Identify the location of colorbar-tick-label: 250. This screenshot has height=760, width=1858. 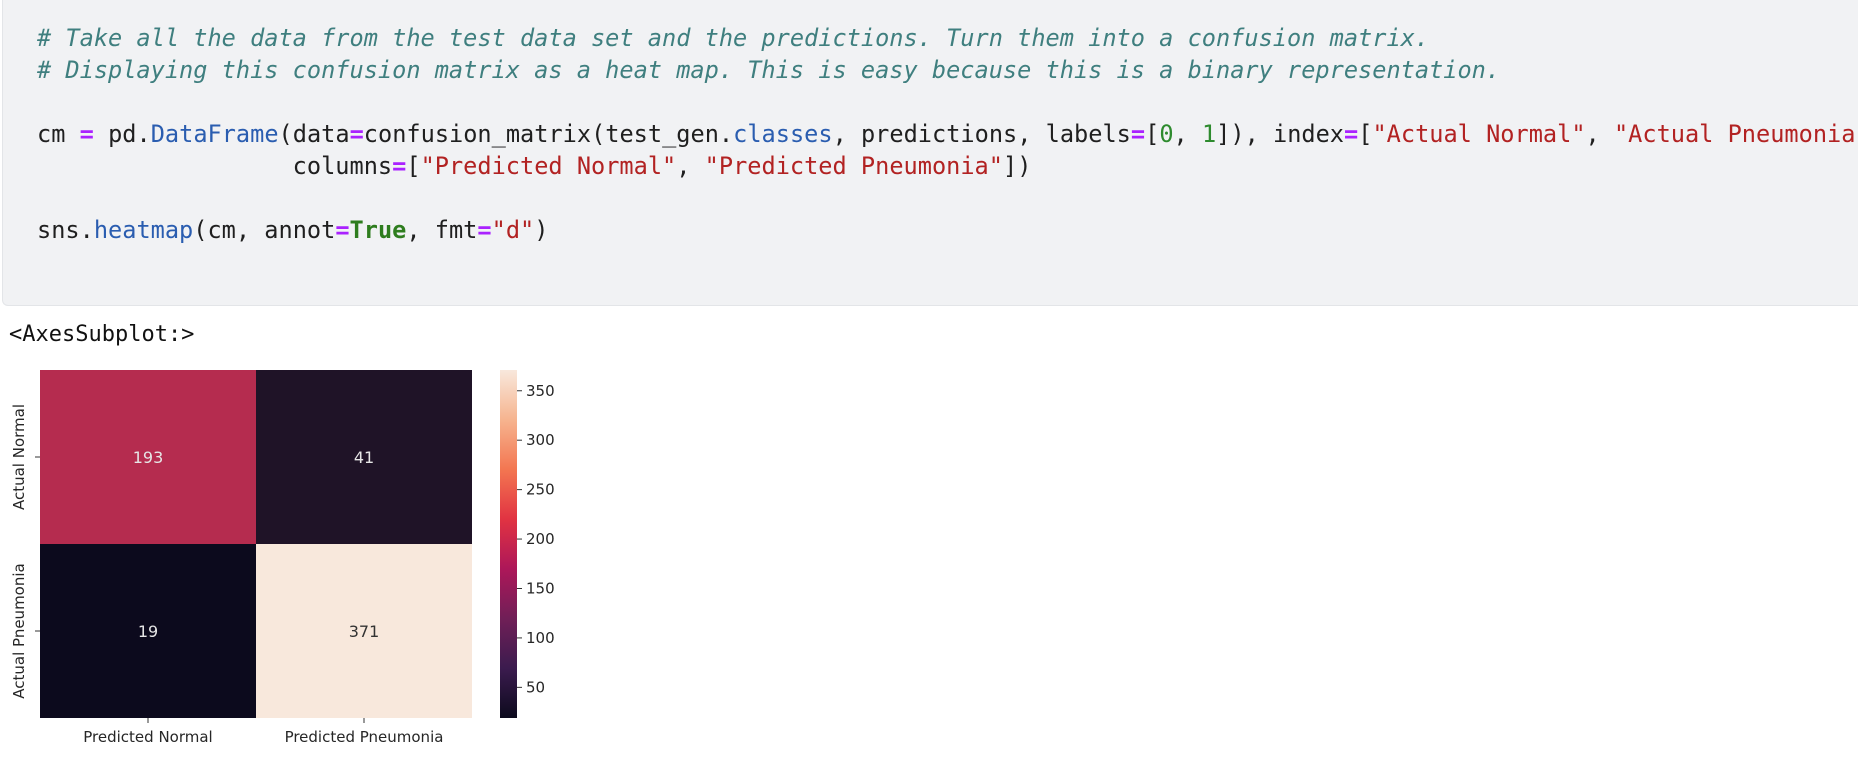
(540, 490).